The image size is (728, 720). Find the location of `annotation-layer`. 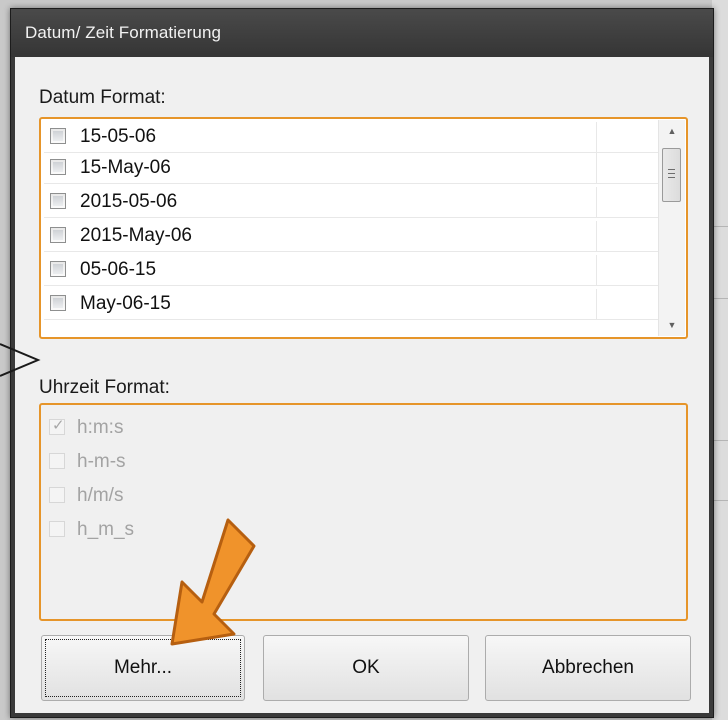

annotation-layer is located at coordinates (128, 494).